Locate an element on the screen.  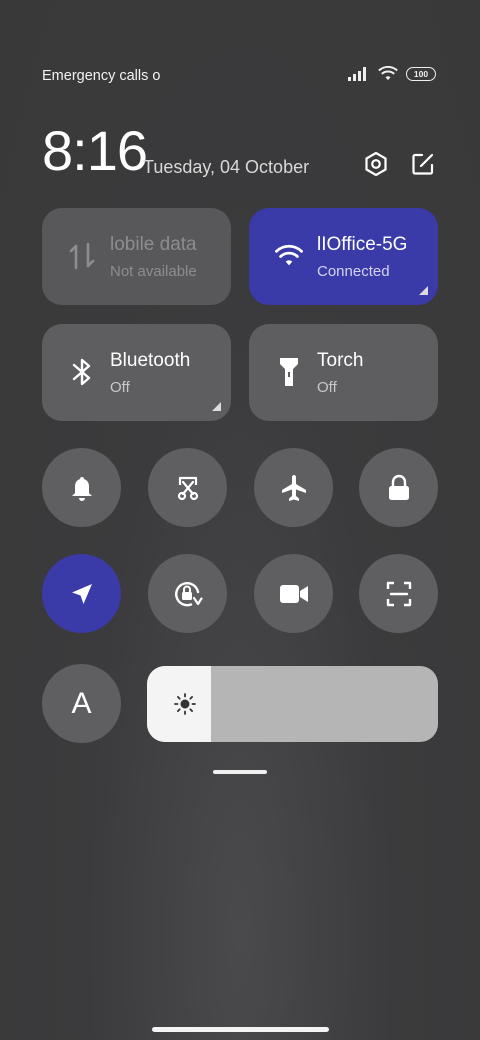
torch-label: Torch is located at coordinates (340, 360).